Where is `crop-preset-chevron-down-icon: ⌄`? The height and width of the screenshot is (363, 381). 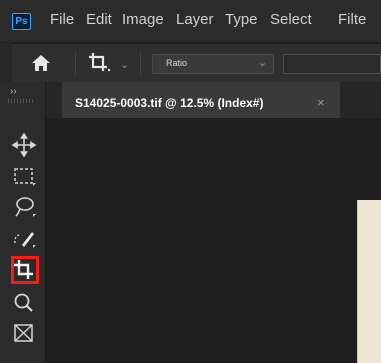 crop-preset-chevron-down-icon: ⌄ is located at coordinates (125, 64).